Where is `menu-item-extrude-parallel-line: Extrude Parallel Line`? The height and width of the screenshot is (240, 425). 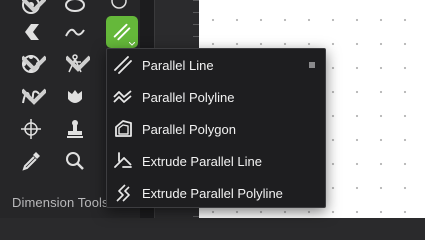 menu-item-extrude-parallel-line: Extrude Parallel Line is located at coordinates (216, 161).